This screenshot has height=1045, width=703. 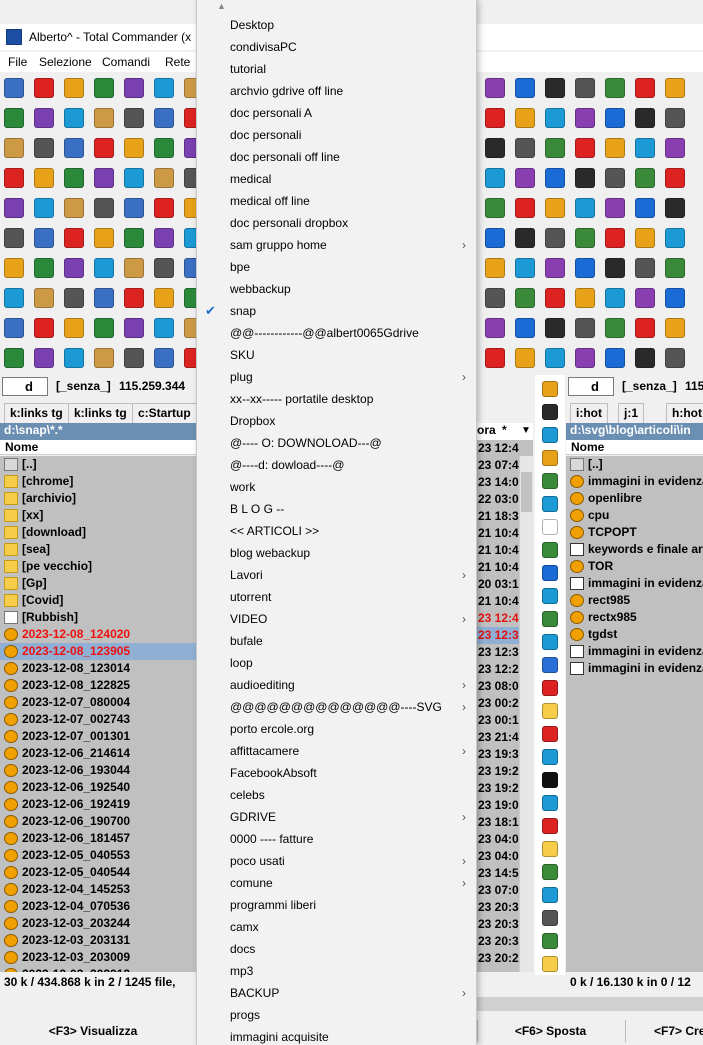 I want to click on column-header-date: ora * ▼, so click(x=505, y=431).